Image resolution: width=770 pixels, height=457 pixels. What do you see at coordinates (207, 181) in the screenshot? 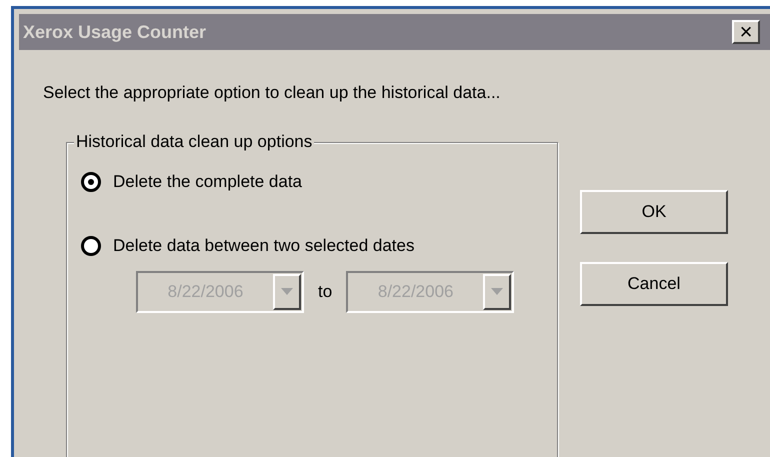
I see `radio-label: Delete the complete data` at bounding box center [207, 181].